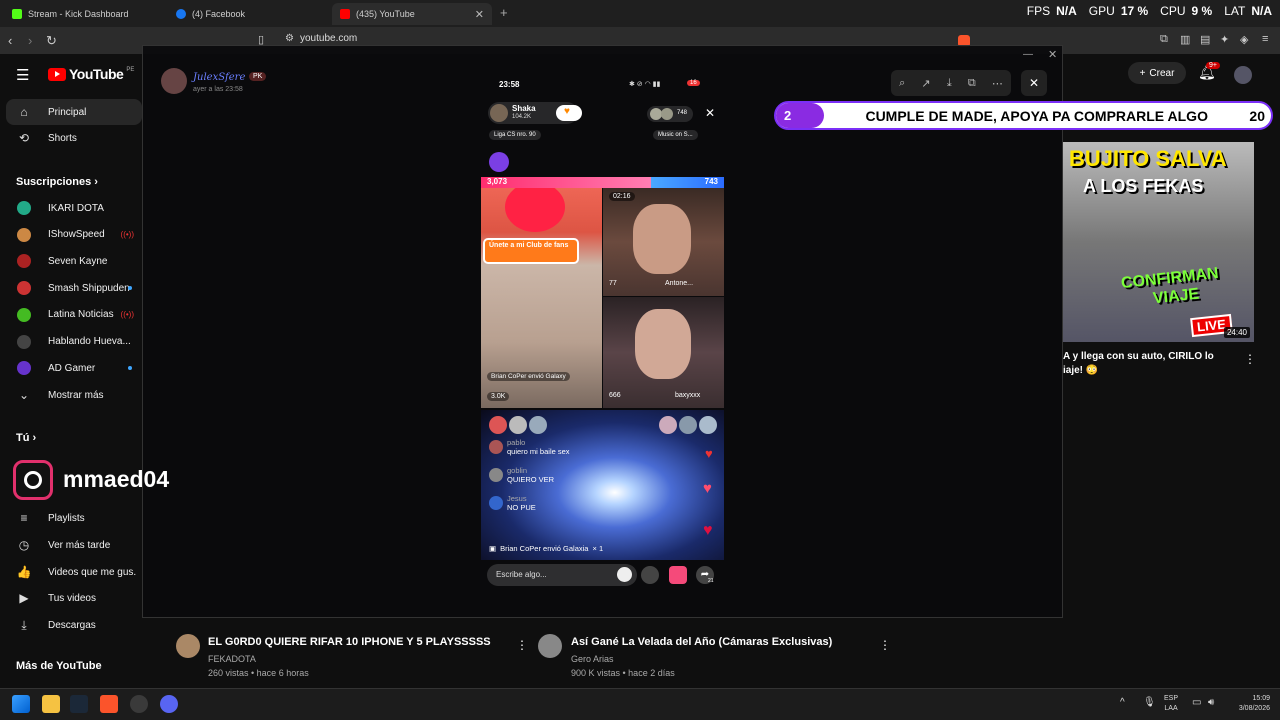 The image size is (1280, 720). I want to click on menu-icon: ≡, so click(1265, 39).